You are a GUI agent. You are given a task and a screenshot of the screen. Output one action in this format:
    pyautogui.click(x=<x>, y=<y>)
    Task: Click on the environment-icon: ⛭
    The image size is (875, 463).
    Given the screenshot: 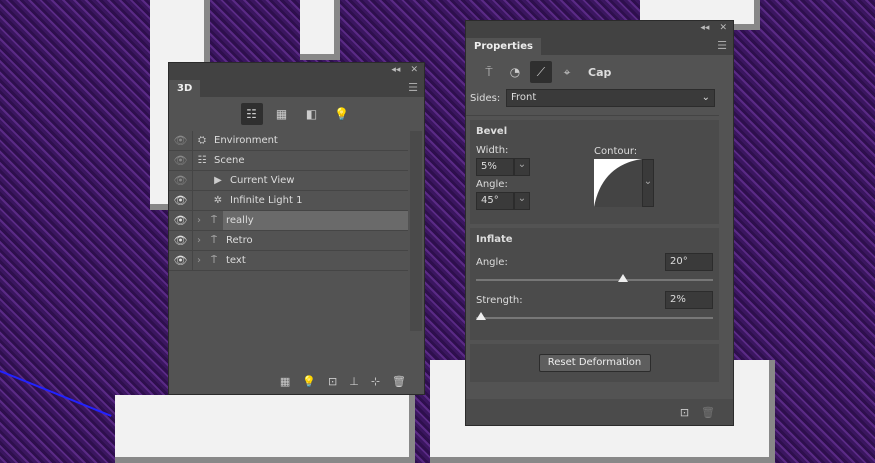 What is the action you would take?
    pyautogui.click(x=202, y=140)
    